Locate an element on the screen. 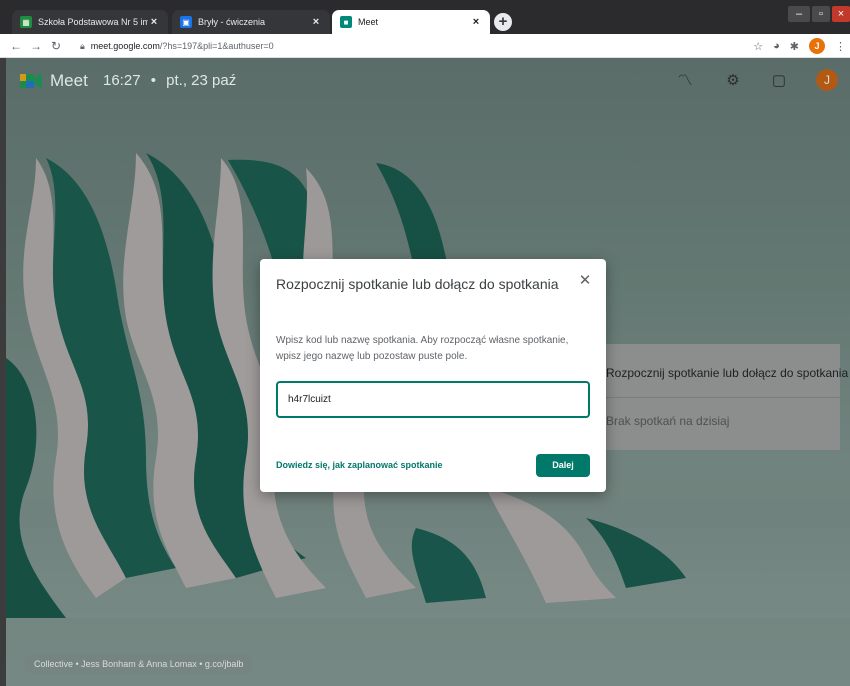 The width and height of the screenshot is (850, 686). new-tab-button: + is located at coordinates (503, 22).